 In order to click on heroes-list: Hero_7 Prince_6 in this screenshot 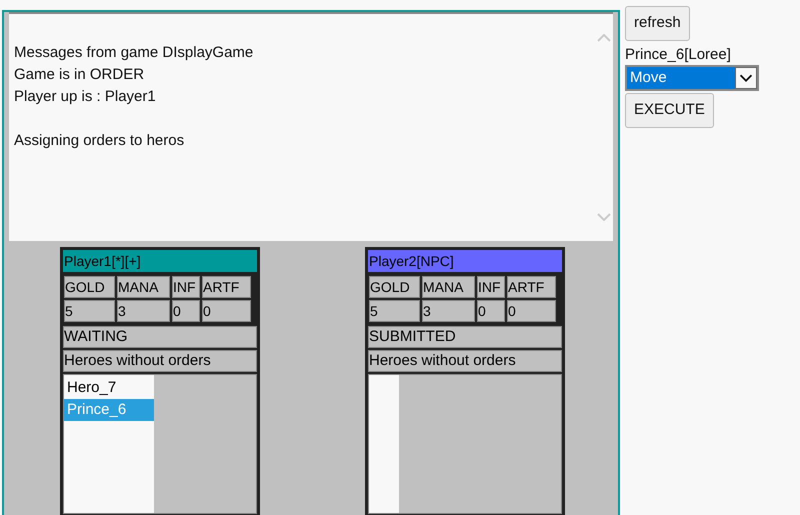, I will do `click(109, 444)`.